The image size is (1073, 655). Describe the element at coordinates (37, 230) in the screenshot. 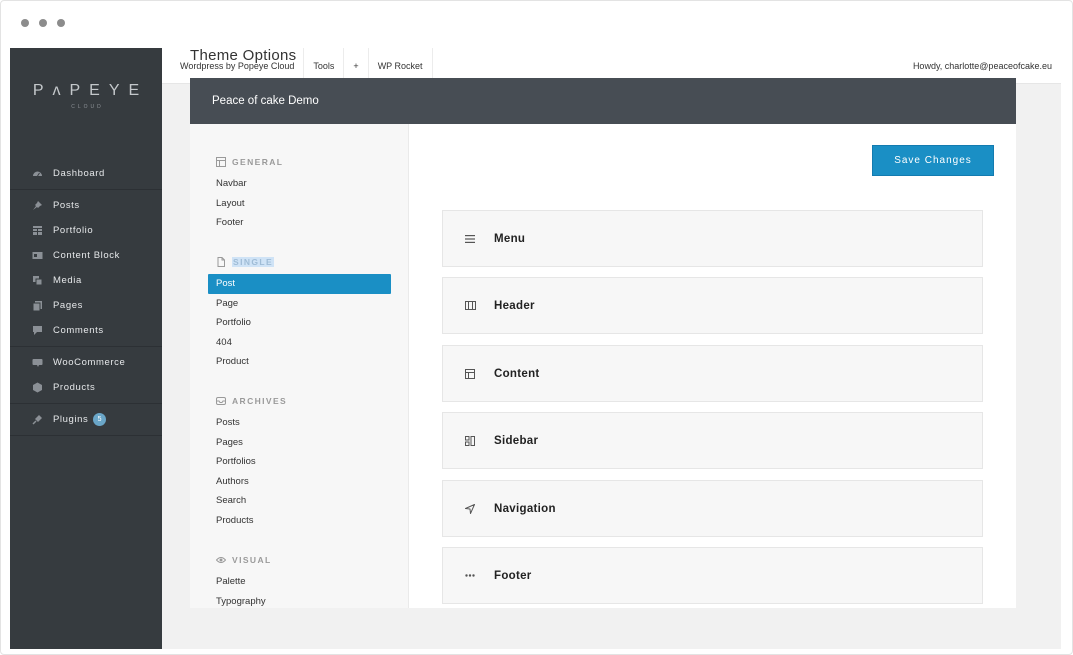

I see `portfolio-icon` at that location.